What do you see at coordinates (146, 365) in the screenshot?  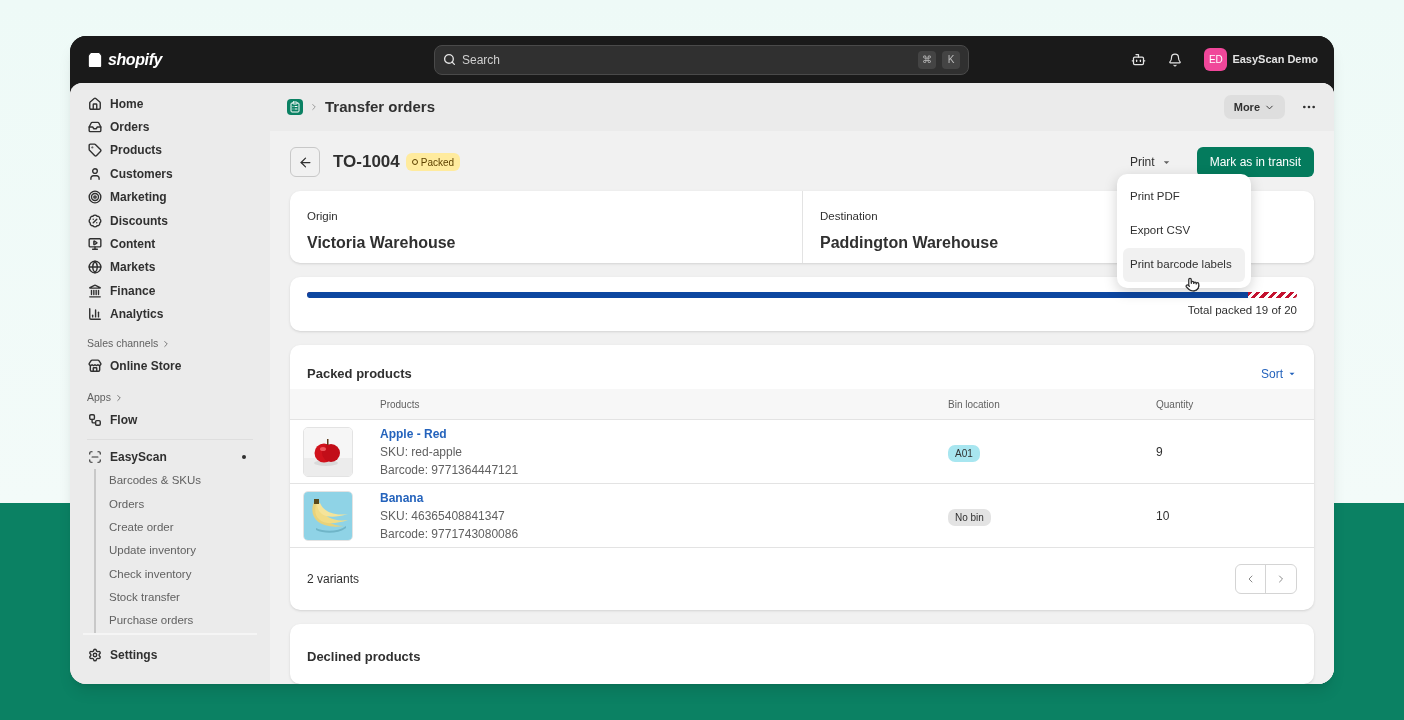 I see `sidebar-item: Online Store` at bounding box center [146, 365].